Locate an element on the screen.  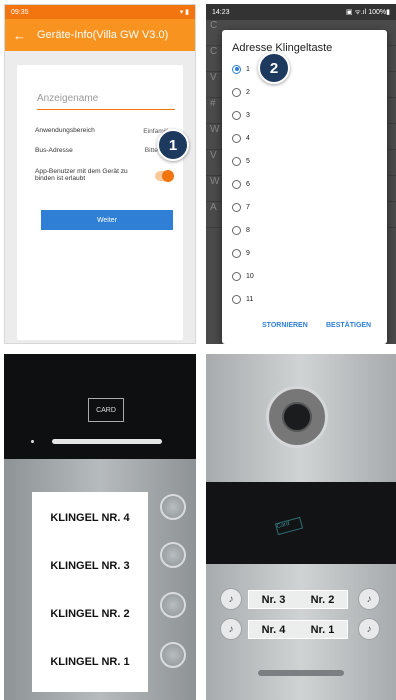
bell-label-3: KLINGEL NR. 3 is located at coordinates (90, 566).